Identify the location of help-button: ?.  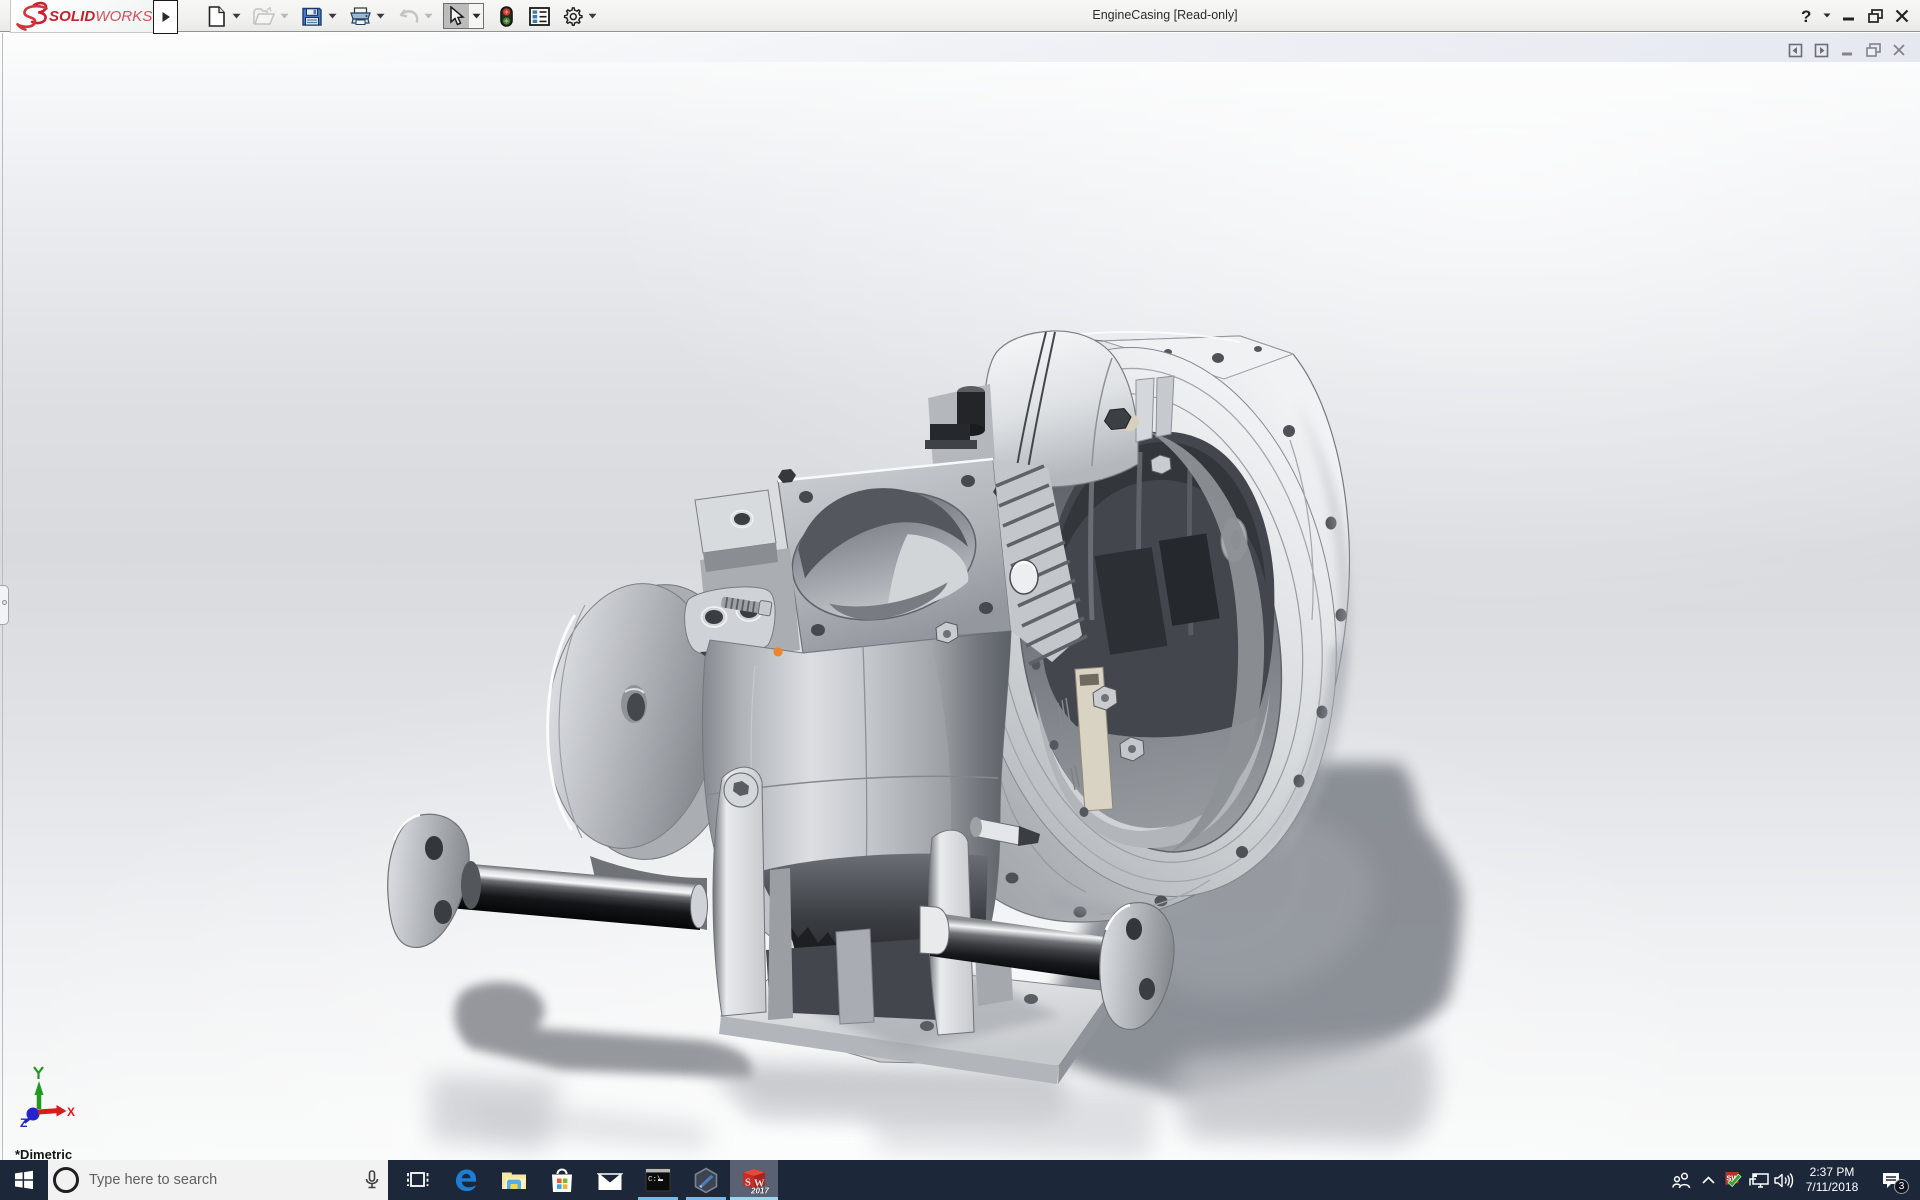
(1805, 16).